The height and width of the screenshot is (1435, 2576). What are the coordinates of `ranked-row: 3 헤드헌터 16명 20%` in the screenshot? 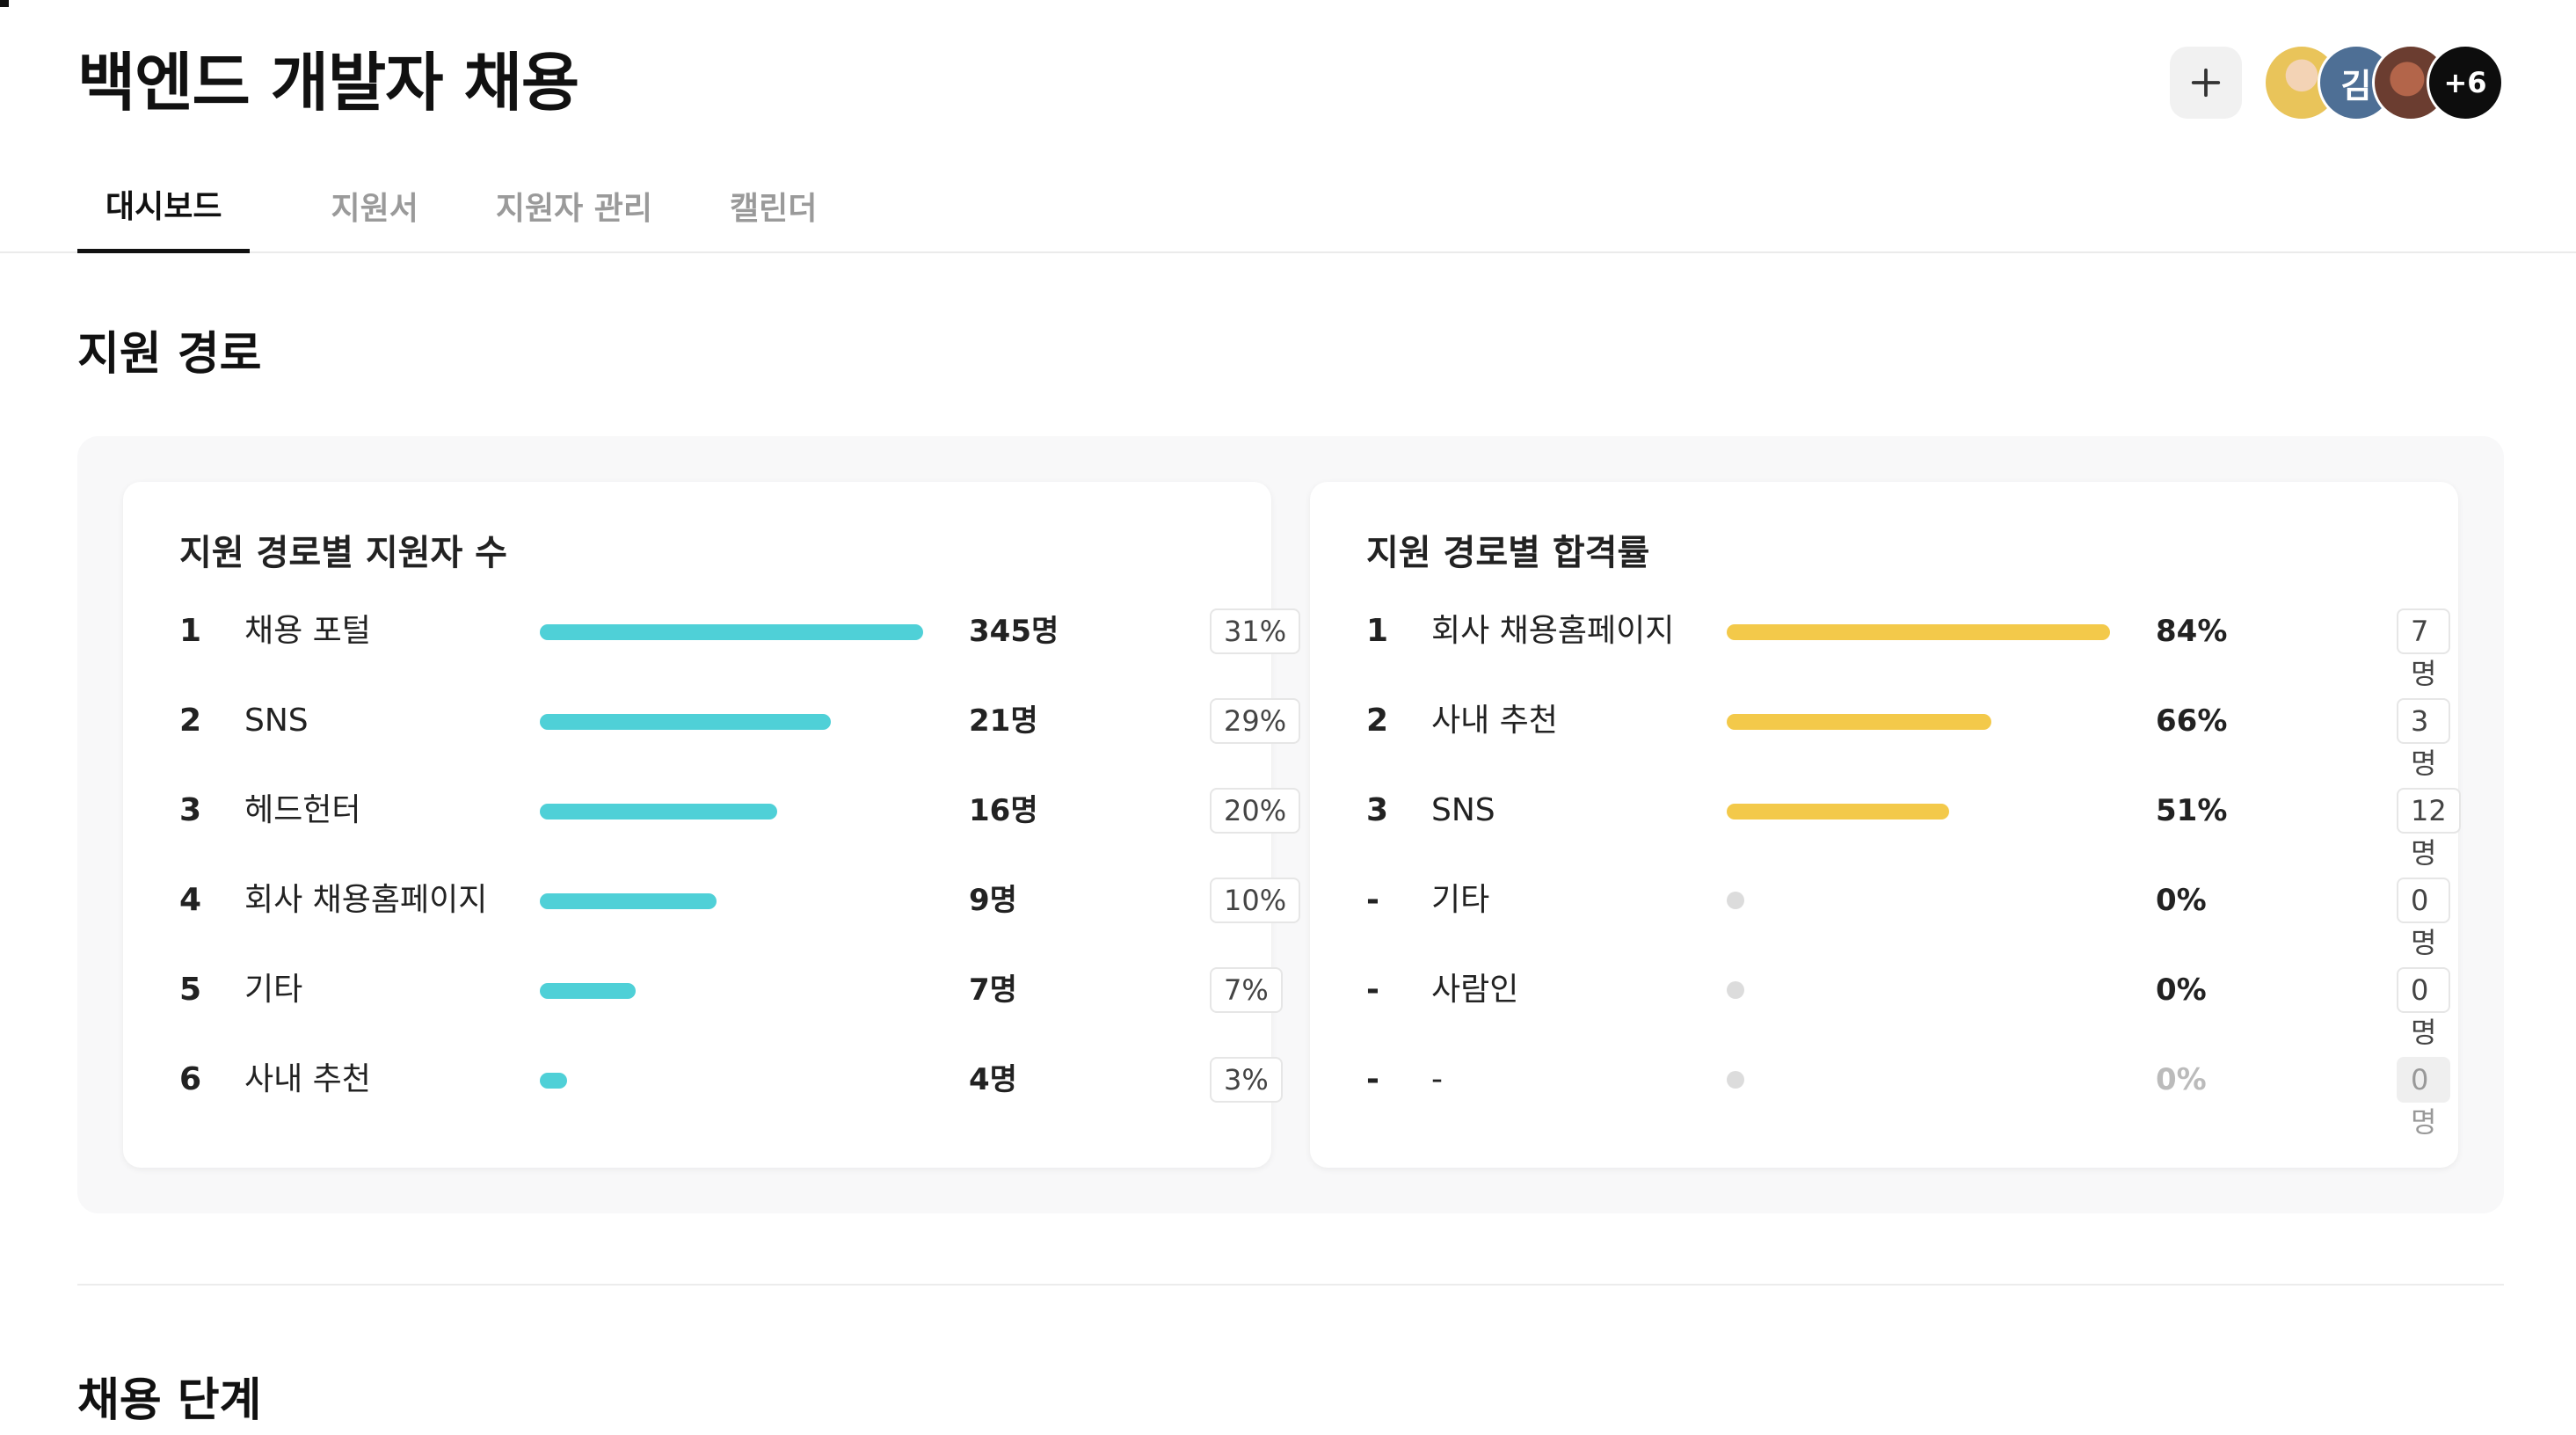 It's located at (740, 810).